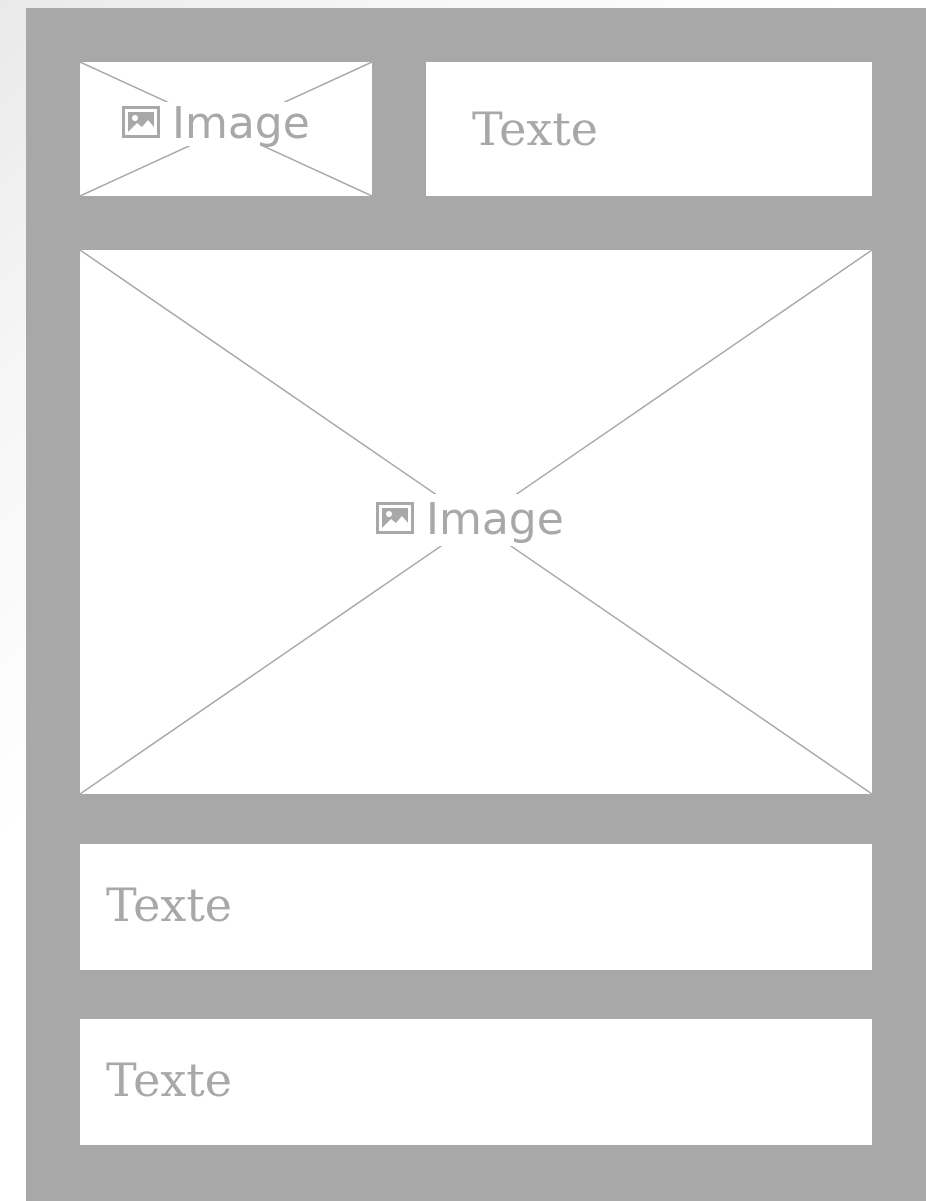  I want to click on top-image-placeholder: Image, so click(226, 129).